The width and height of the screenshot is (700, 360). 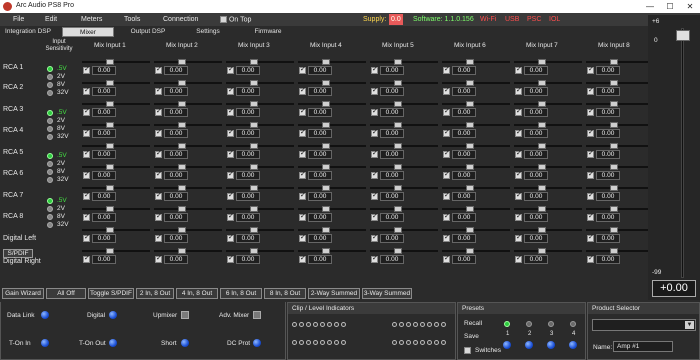 What do you see at coordinates (674, 288) in the screenshot?
I see `master-value: +0.00` at bounding box center [674, 288].